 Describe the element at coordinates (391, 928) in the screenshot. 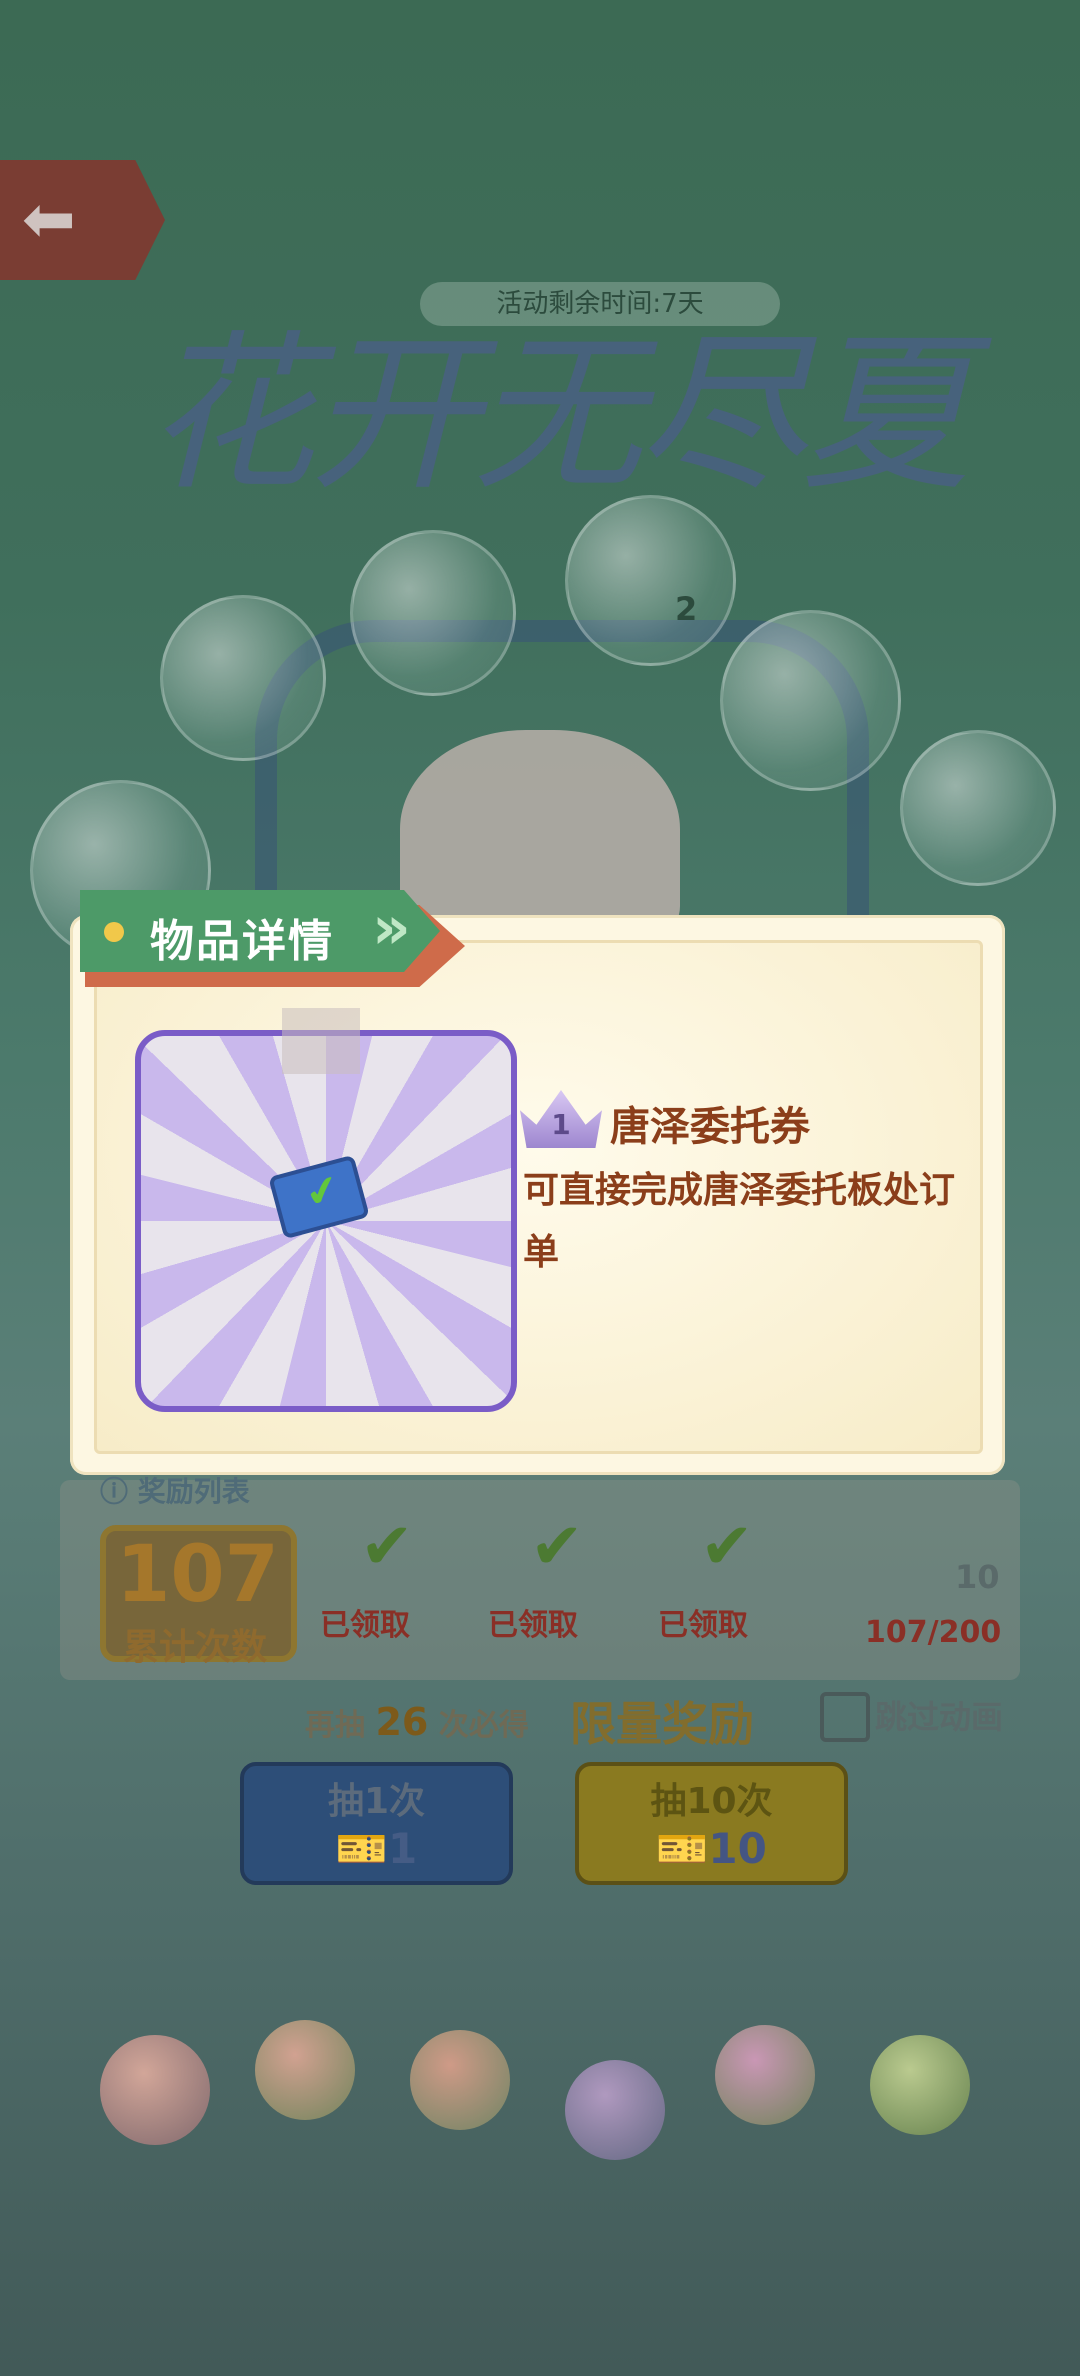

I see `chevron-right-icon: »` at that location.